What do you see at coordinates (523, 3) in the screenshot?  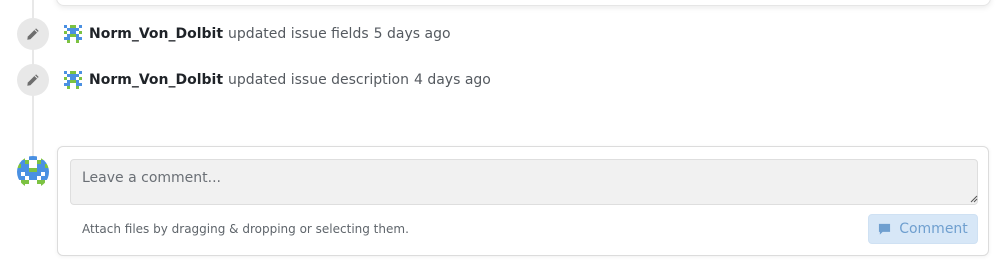 I see `previous-comment-card` at bounding box center [523, 3].